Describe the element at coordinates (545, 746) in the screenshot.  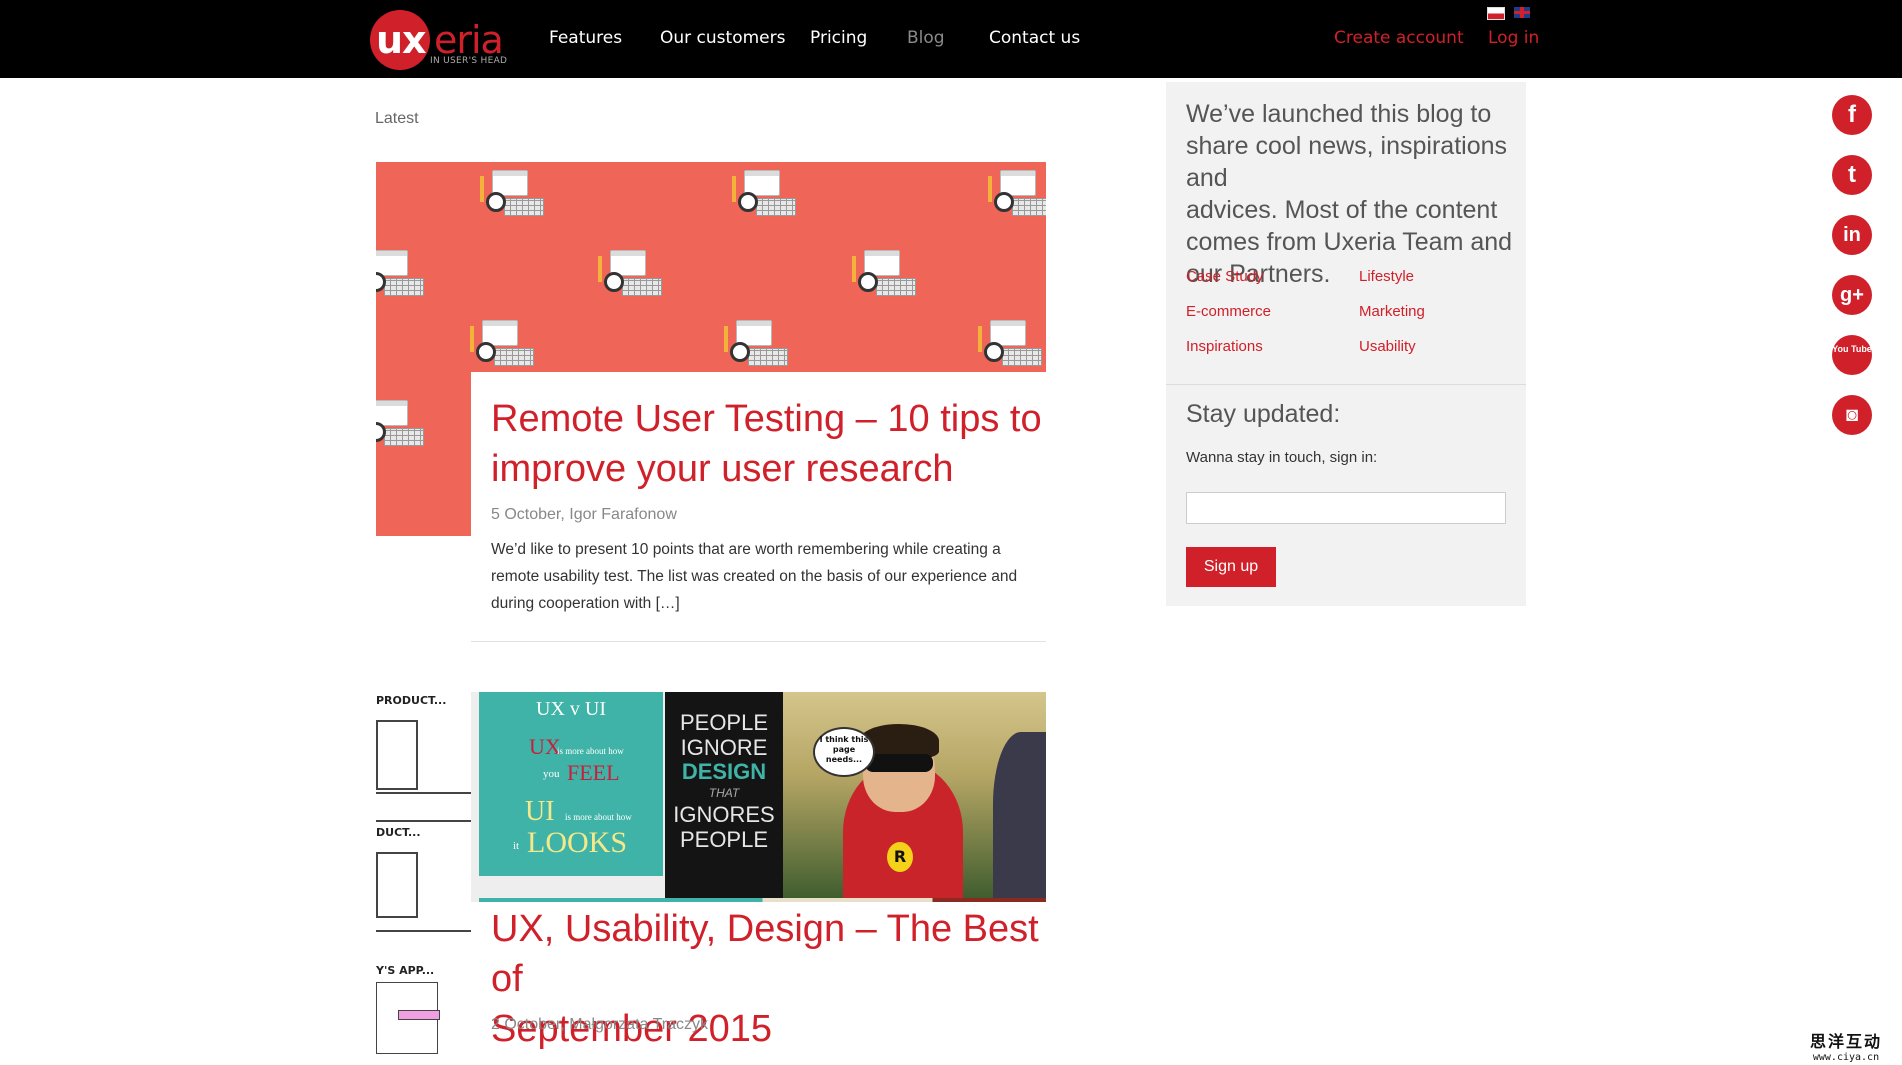
I see `poster-ux: UX` at that location.